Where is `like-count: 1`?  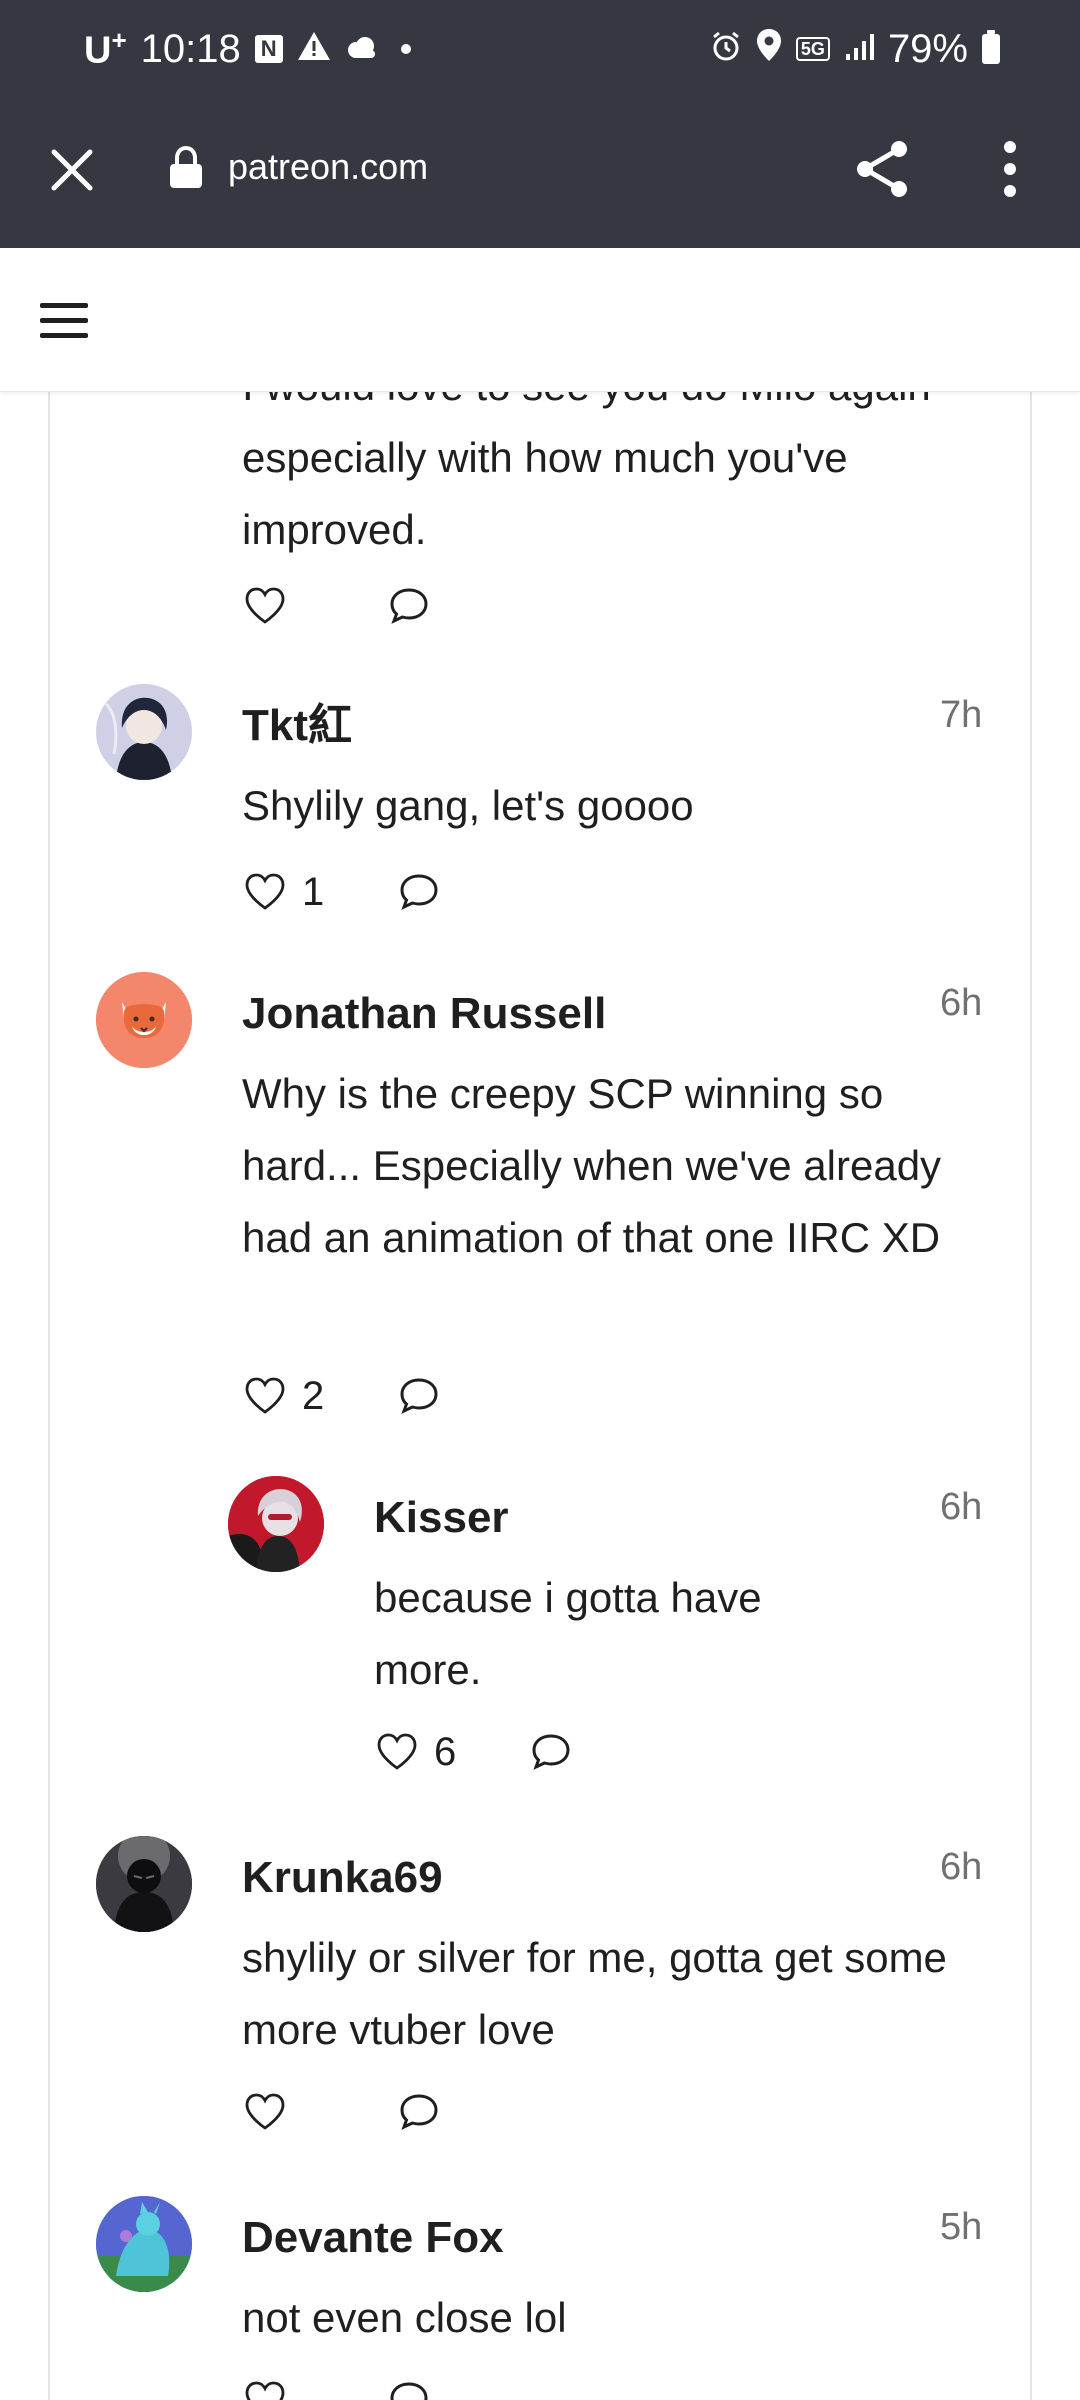 like-count: 1 is located at coordinates (313, 891).